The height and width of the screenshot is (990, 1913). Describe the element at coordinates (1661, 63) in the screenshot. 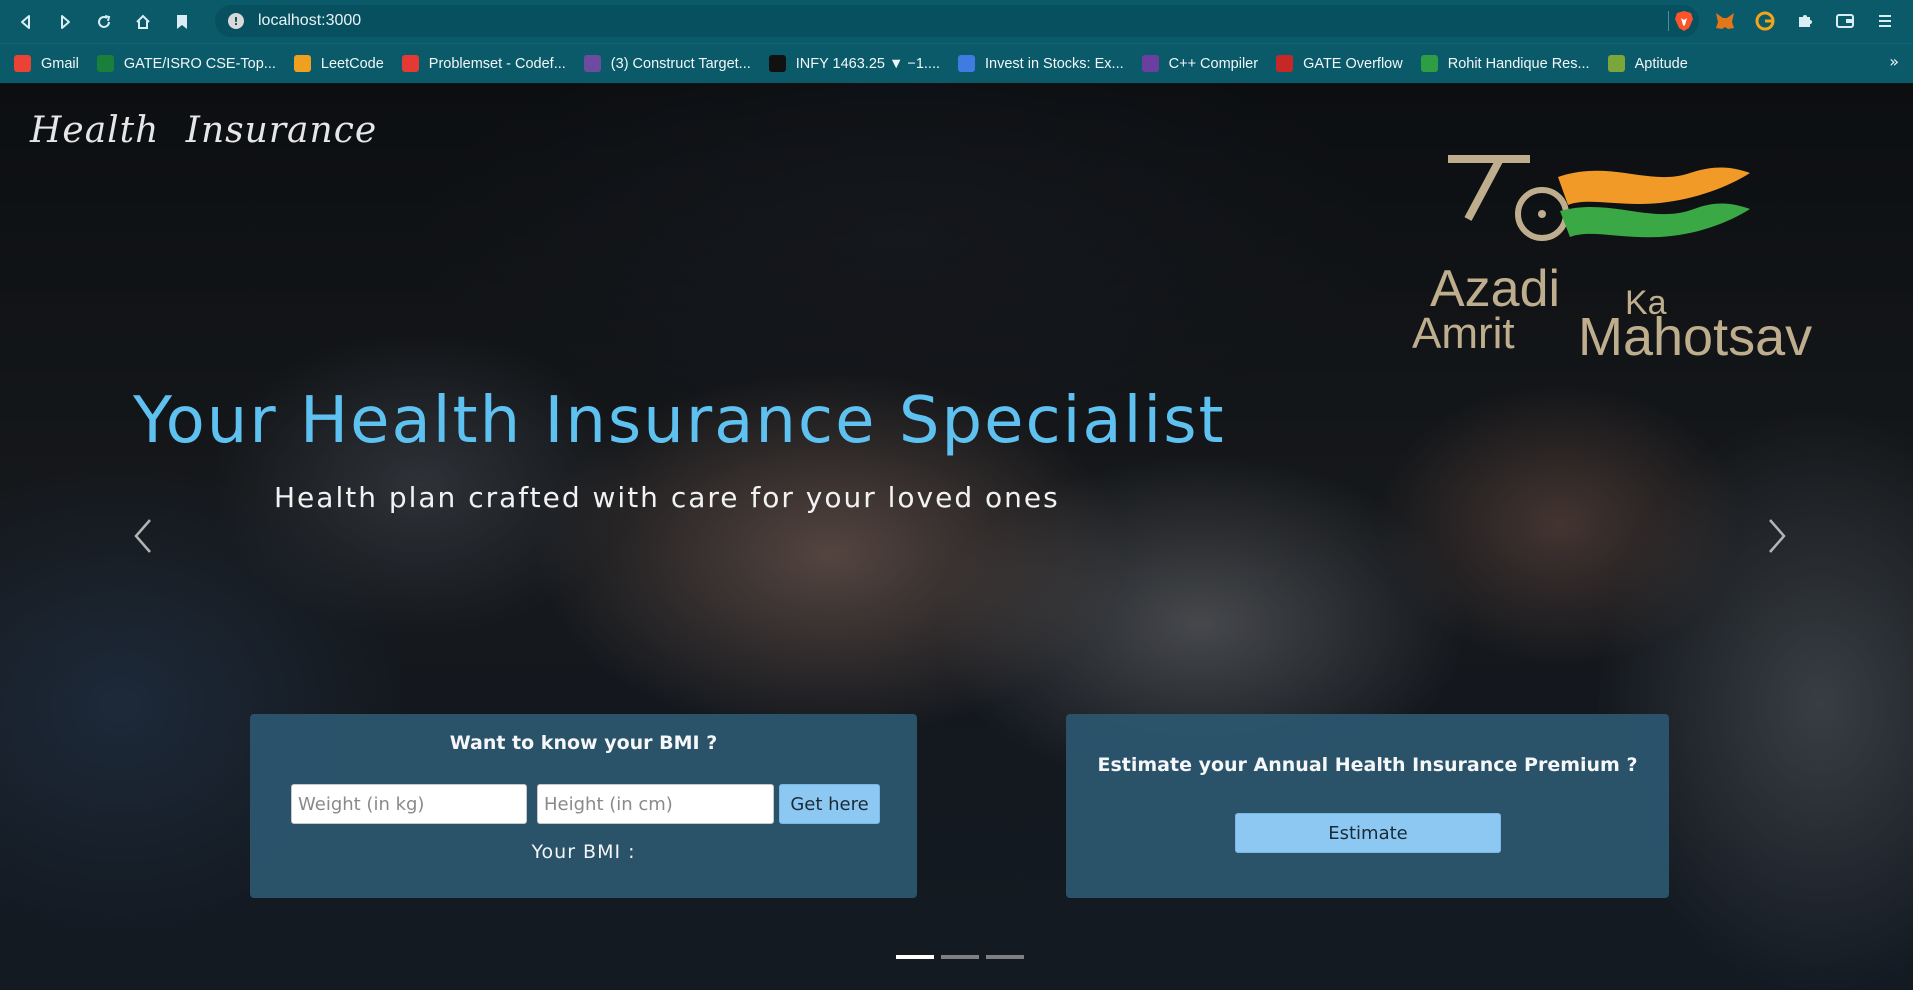

I see `bookmark-label: Aptitude` at that location.